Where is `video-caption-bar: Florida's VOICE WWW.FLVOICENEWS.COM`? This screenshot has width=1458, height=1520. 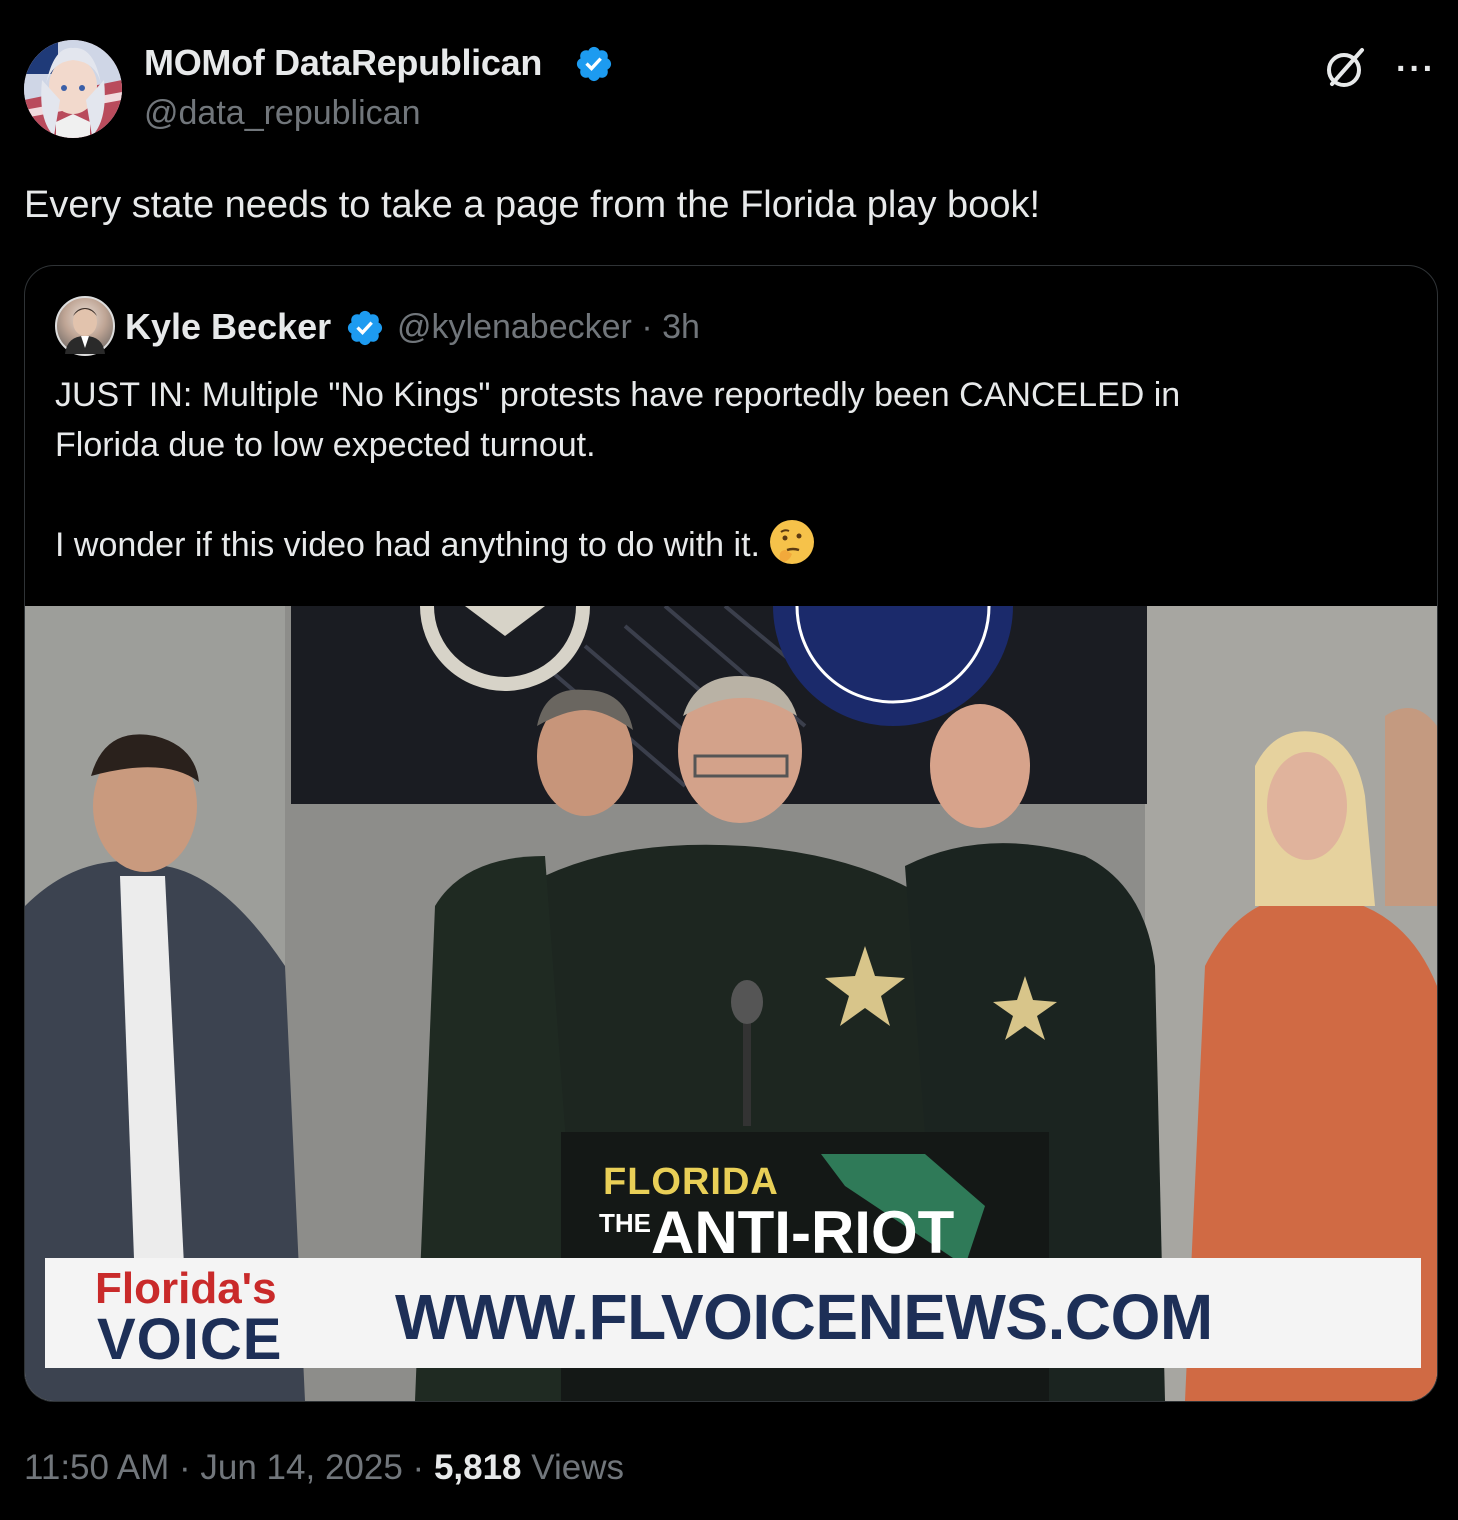
video-caption-bar: Florida's VOICE WWW.FLVOICENEWS.COM is located at coordinates (733, 1315).